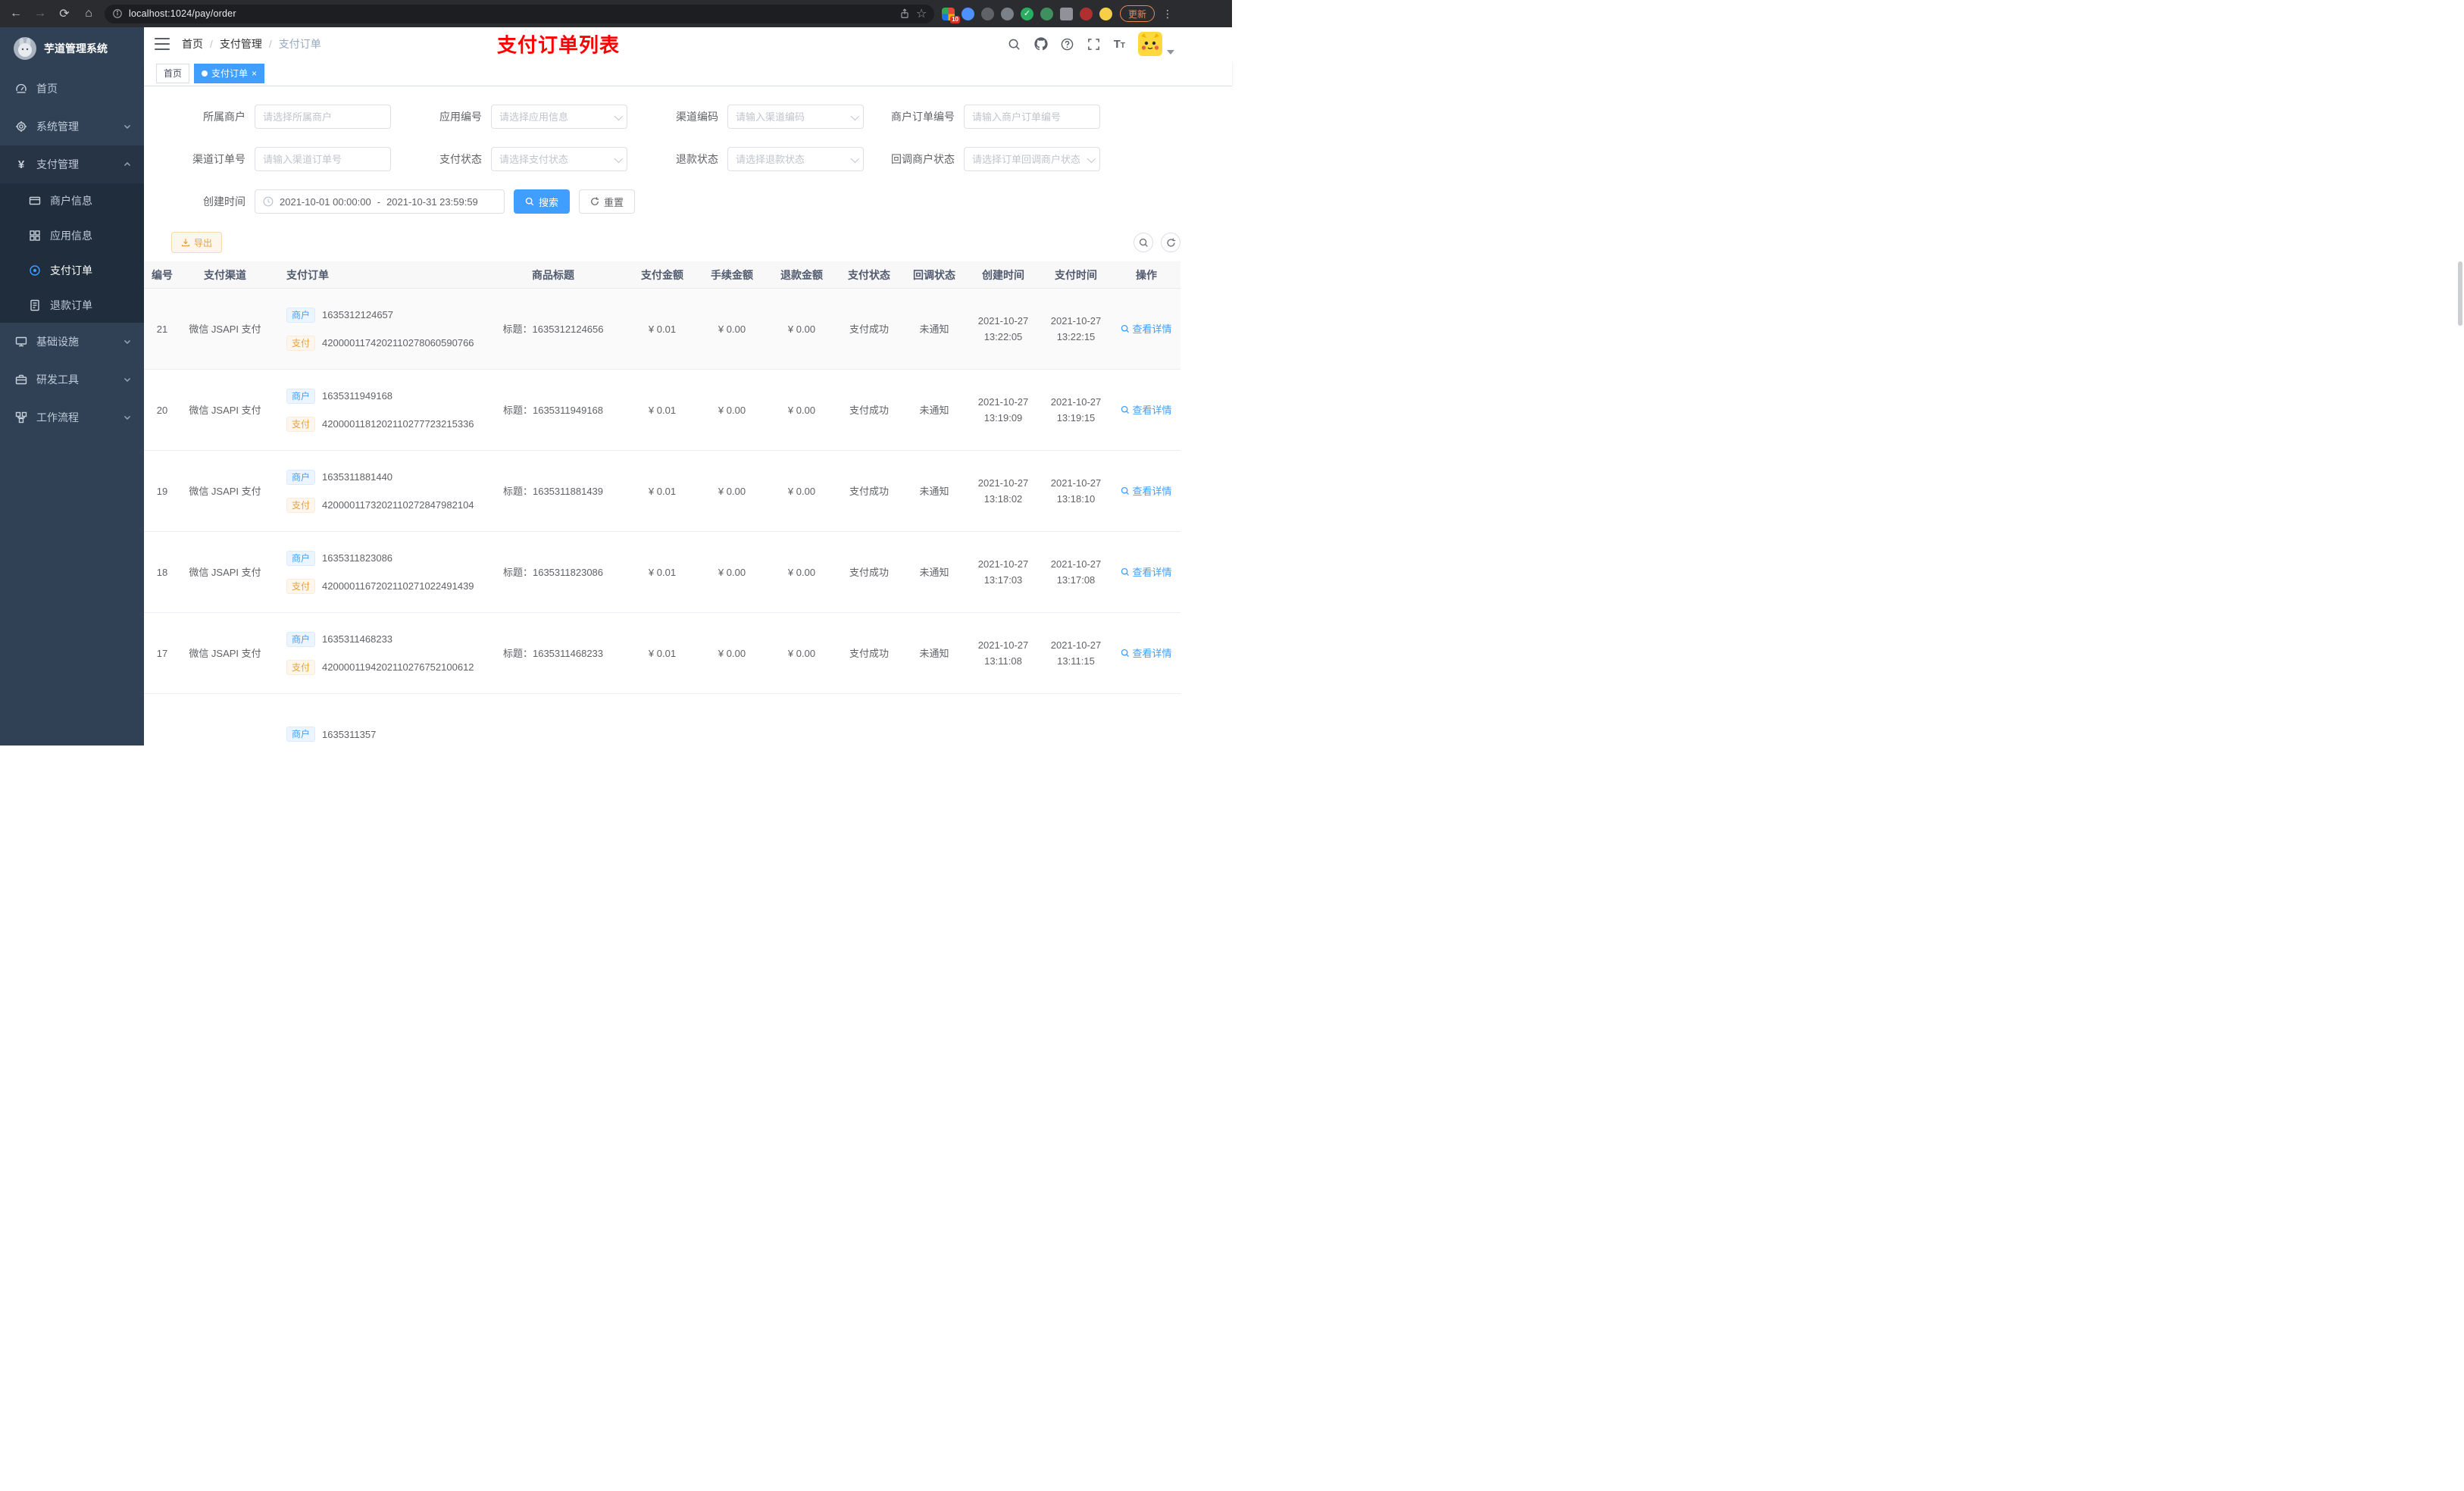 The image size is (2464, 1491). Describe the element at coordinates (380, 343) in the screenshot. I see `order-pay-line: 支付 4200001174202110278060590766` at that location.